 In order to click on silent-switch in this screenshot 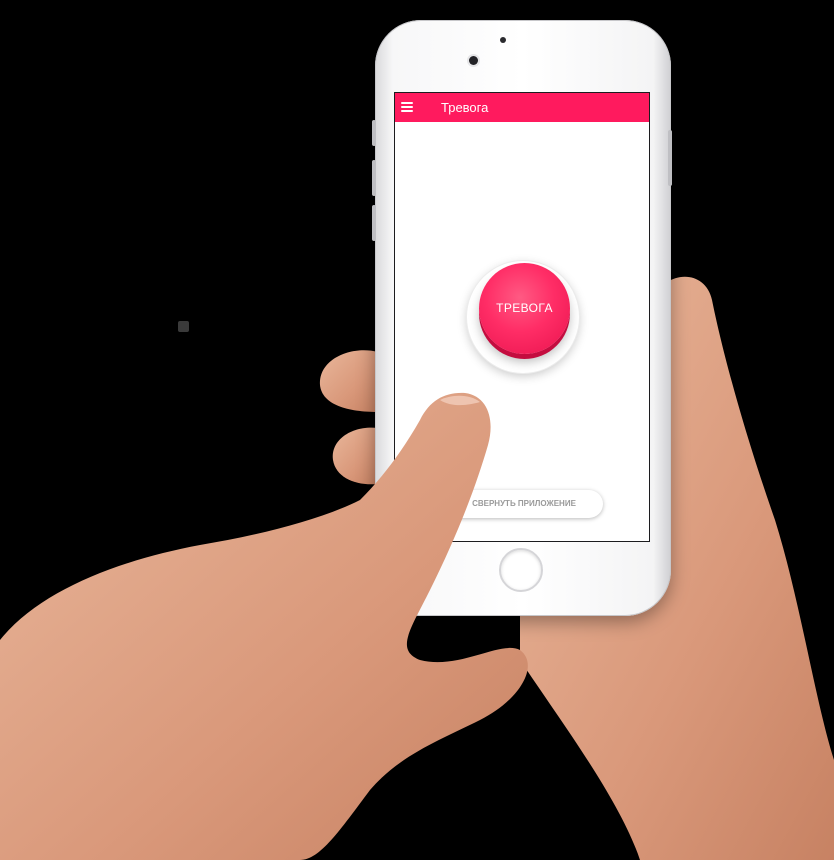, I will do `click(374, 133)`.